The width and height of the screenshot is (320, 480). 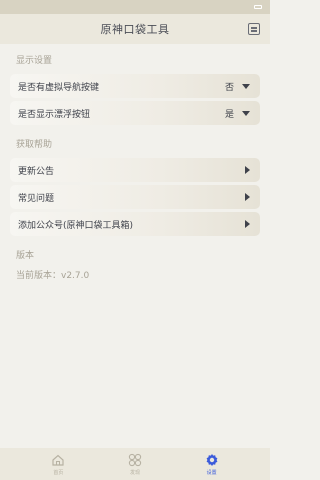 I want to click on nav-item-settings: 设置, so click(x=212, y=464).